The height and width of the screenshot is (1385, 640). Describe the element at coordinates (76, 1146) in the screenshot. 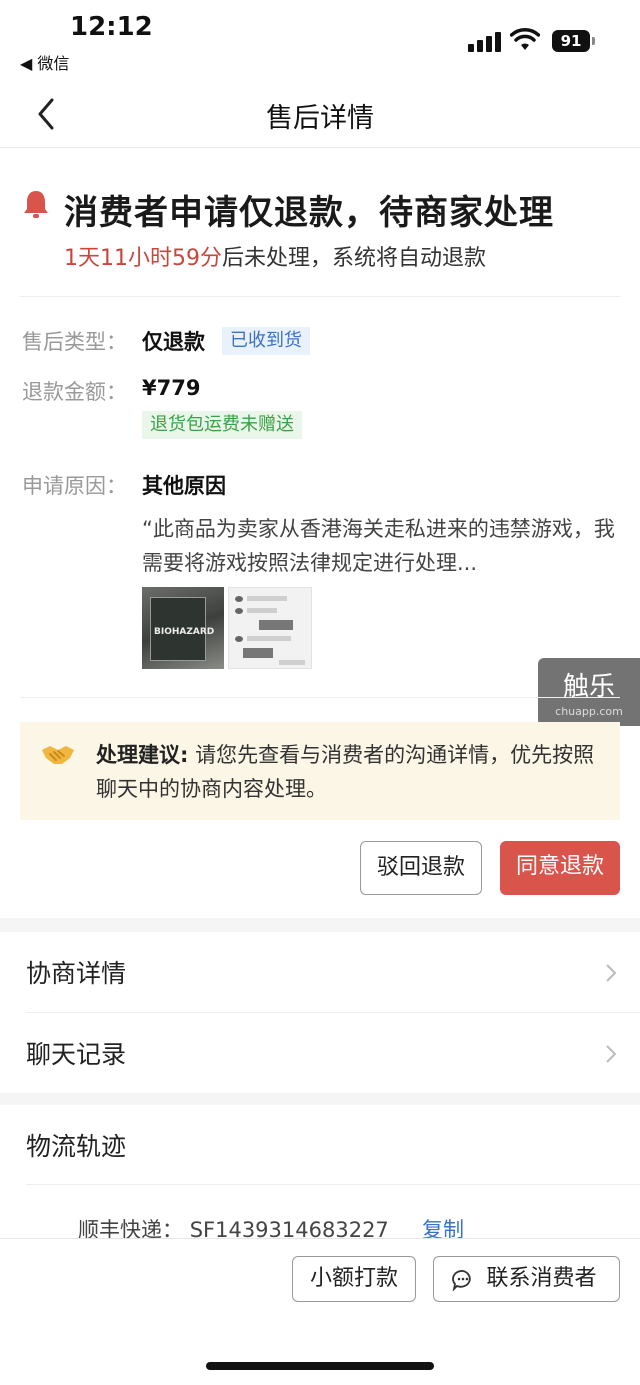

I see `logistics-tracking-label: 物流轨迹` at that location.